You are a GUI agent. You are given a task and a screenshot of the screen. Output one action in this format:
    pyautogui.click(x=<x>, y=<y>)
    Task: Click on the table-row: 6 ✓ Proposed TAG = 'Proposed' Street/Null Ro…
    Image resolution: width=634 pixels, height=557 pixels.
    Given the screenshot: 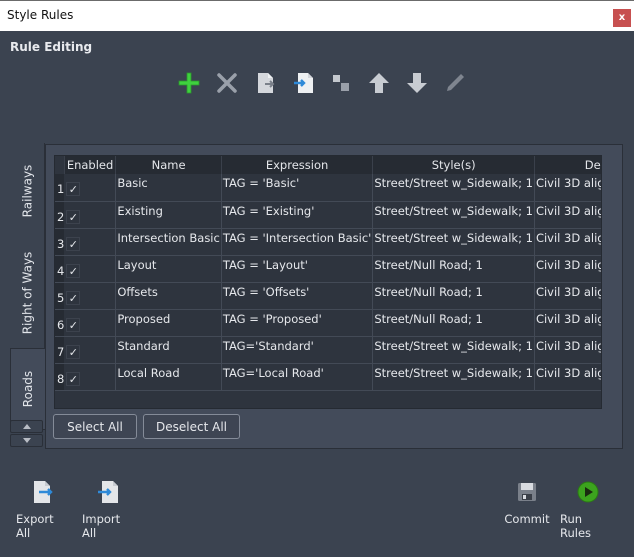 What is the action you would take?
    pyautogui.click(x=328, y=323)
    